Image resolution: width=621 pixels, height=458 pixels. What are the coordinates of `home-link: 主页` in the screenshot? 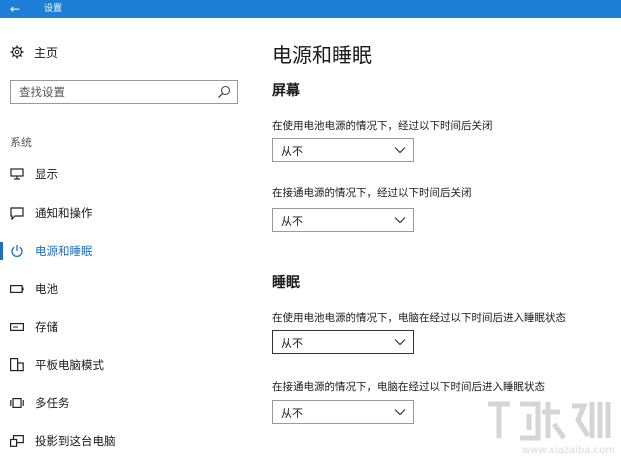 It's located at (34, 52).